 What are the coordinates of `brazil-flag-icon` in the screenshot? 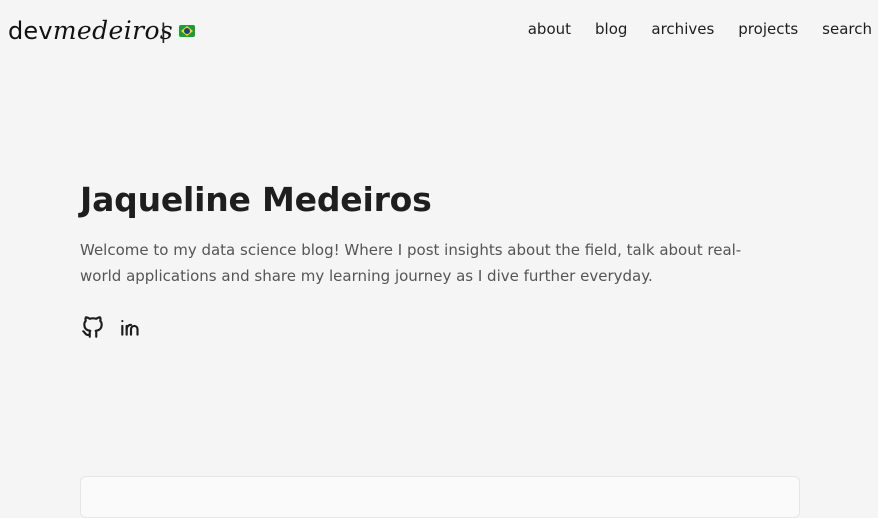 It's located at (187, 31).